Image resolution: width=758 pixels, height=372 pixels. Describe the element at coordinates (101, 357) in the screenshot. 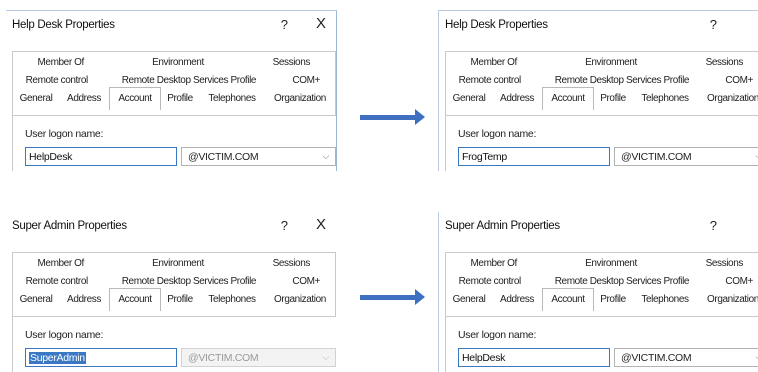

I see `logon-name-input: SuperAdmin` at that location.